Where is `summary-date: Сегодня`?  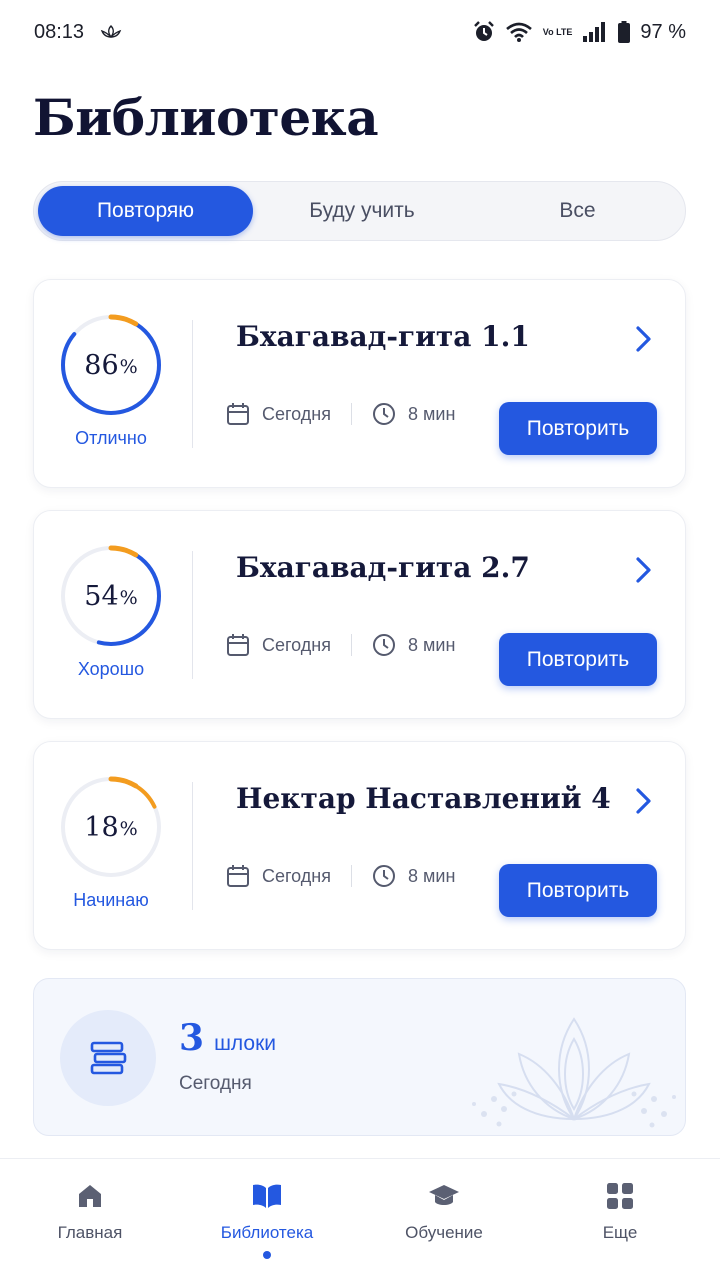 summary-date: Сегодня is located at coordinates (215, 1083).